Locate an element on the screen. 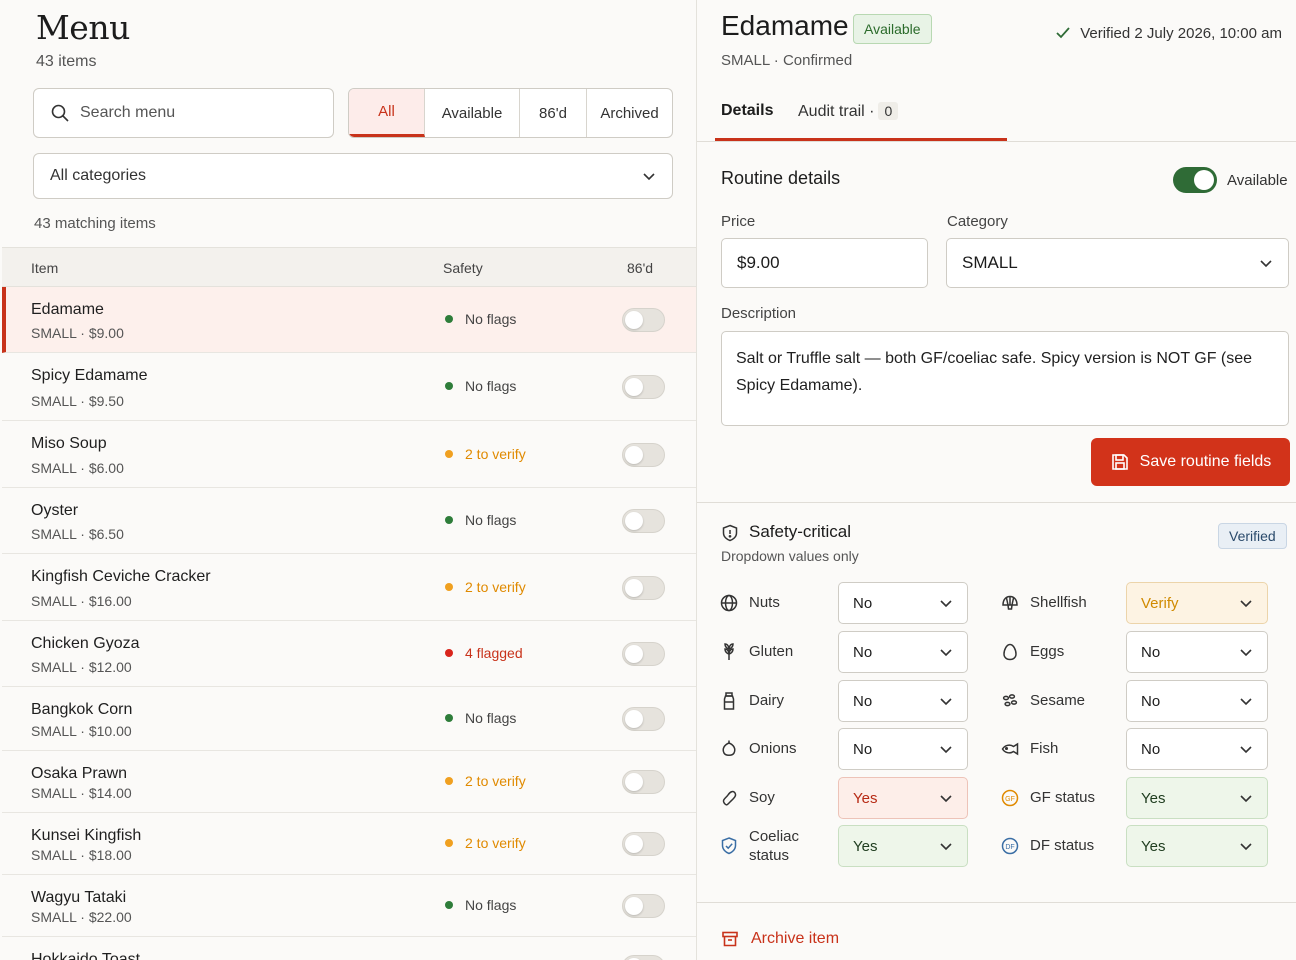 The width and height of the screenshot is (1296, 960). menu-row: Chicken Gyoza SMALL · $12.00 4 flagged is located at coordinates (349, 654).